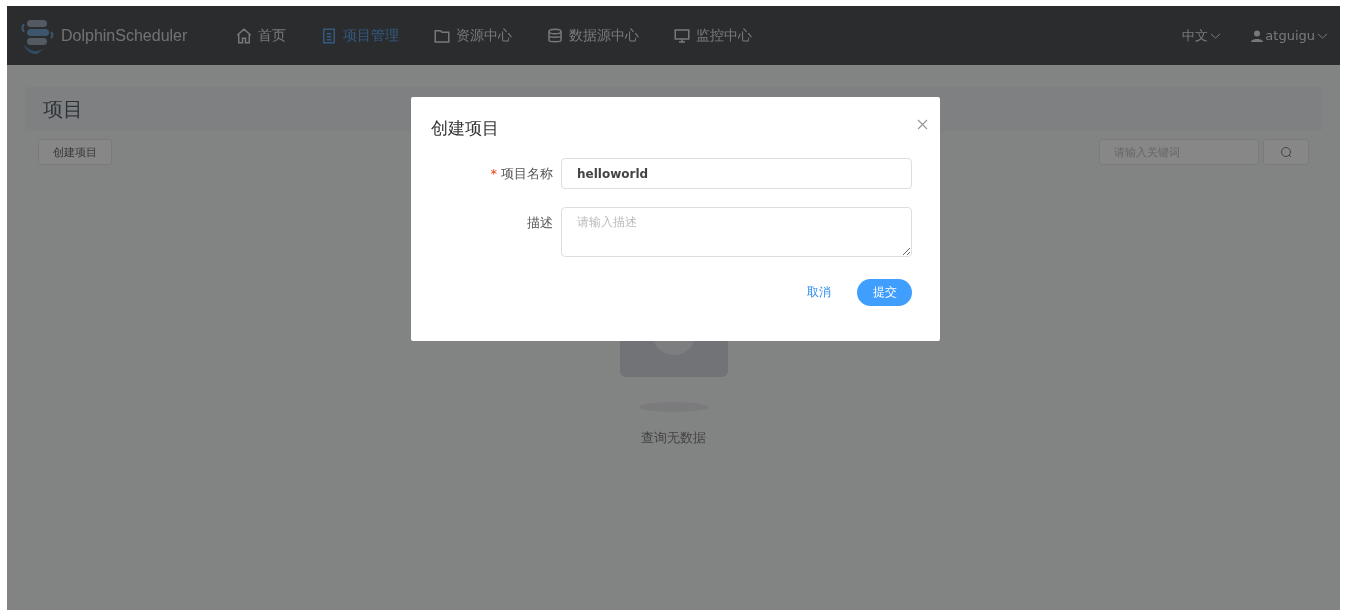  I want to click on close-icon, so click(922, 124).